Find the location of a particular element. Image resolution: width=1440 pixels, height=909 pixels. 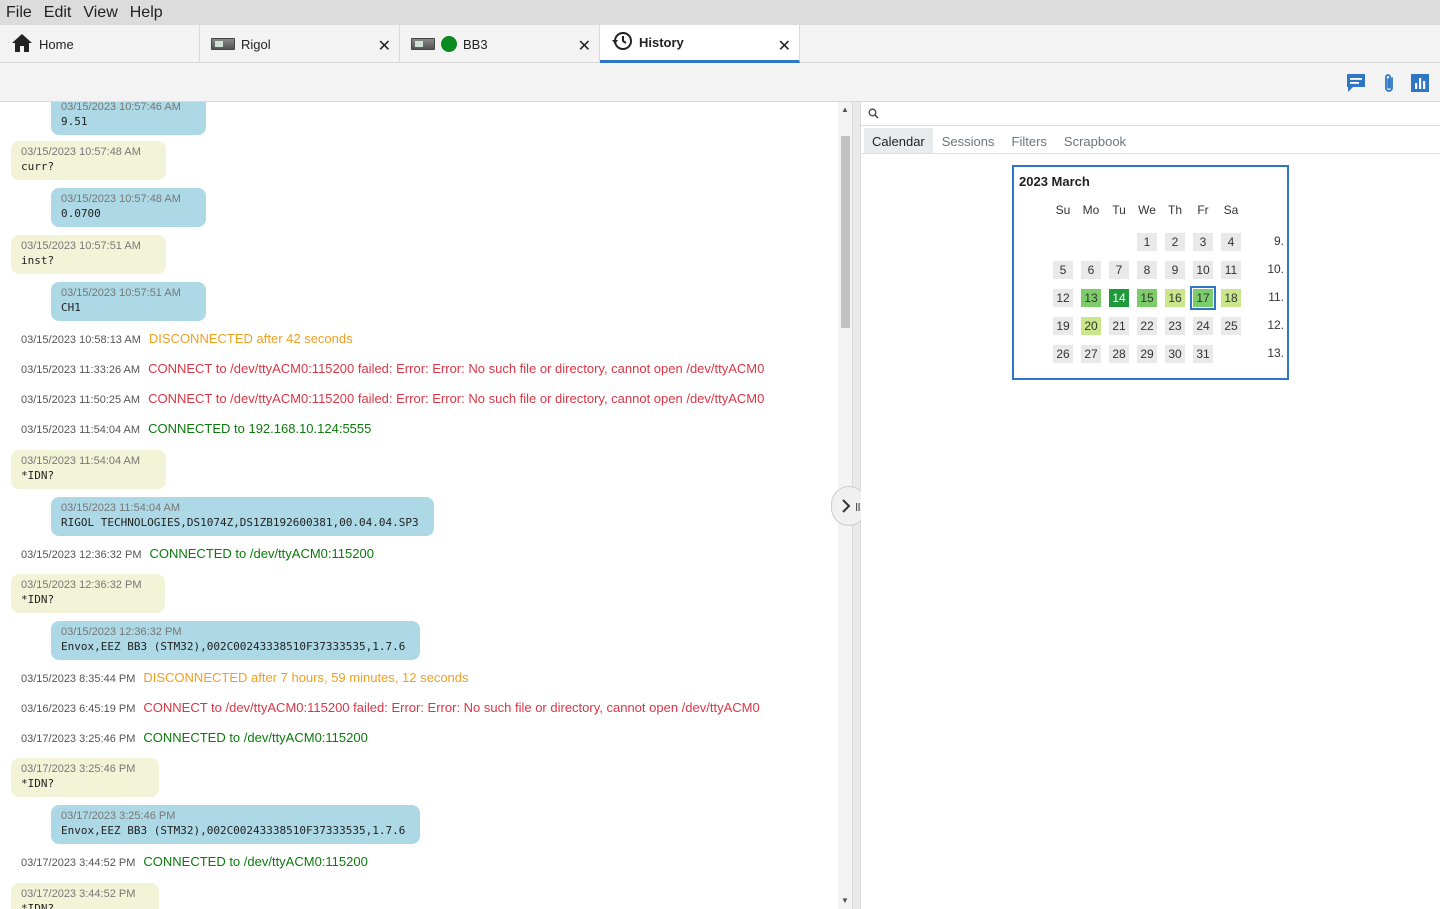

comment-icon is located at coordinates (1356, 83).